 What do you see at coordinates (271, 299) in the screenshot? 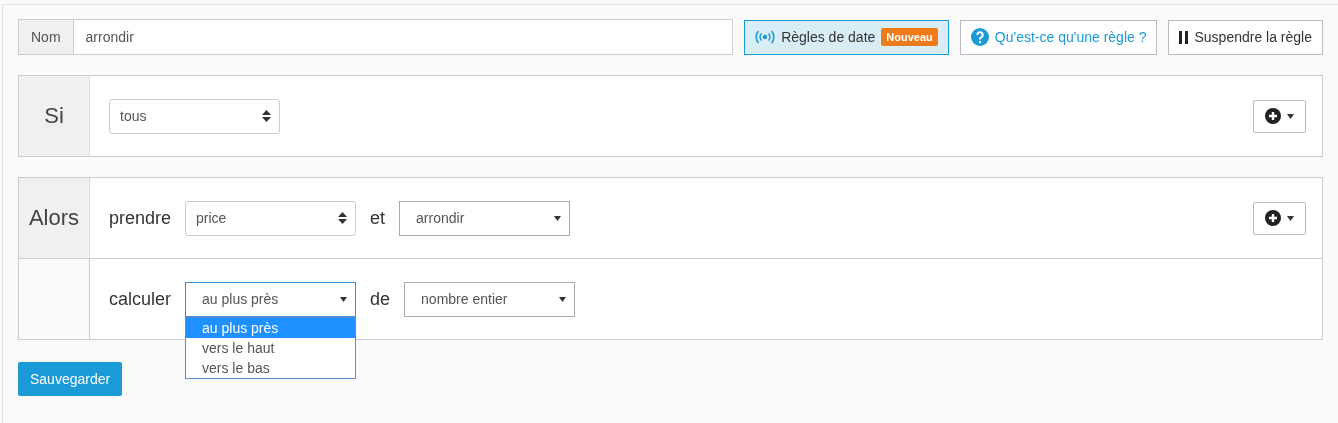
I see `select-field: au plus près` at bounding box center [271, 299].